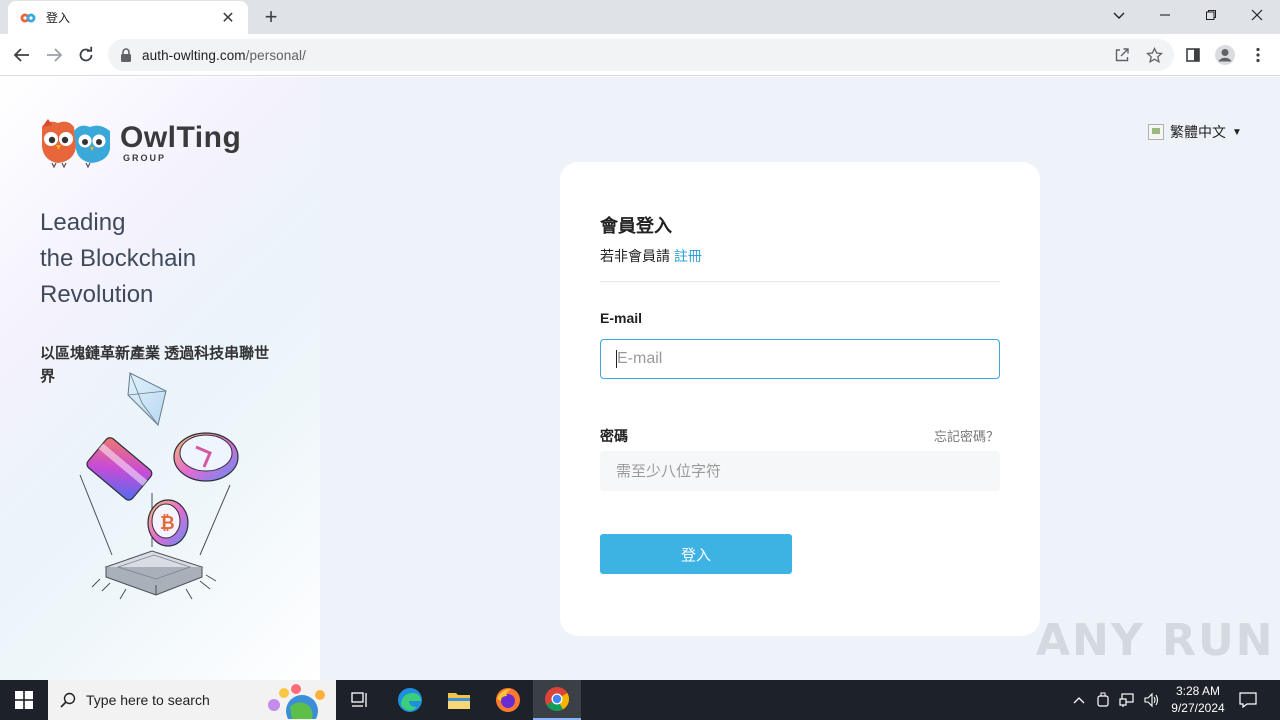 The height and width of the screenshot is (720, 1280). I want to click on search-icon, so click(68, 700).